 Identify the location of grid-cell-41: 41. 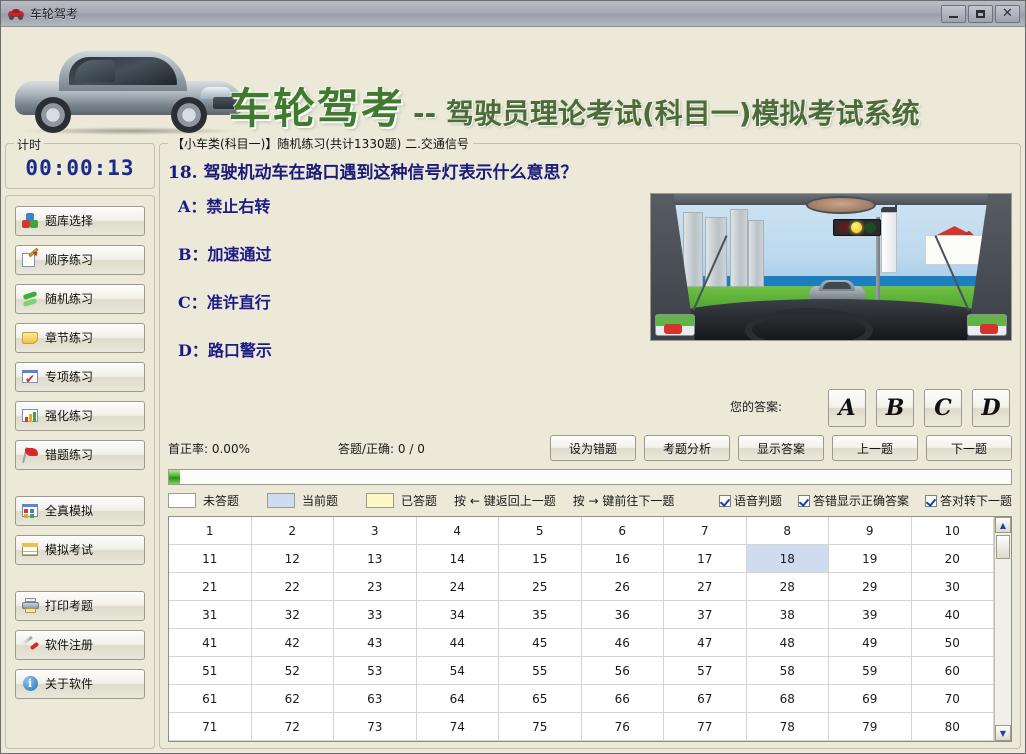
(210, 643).